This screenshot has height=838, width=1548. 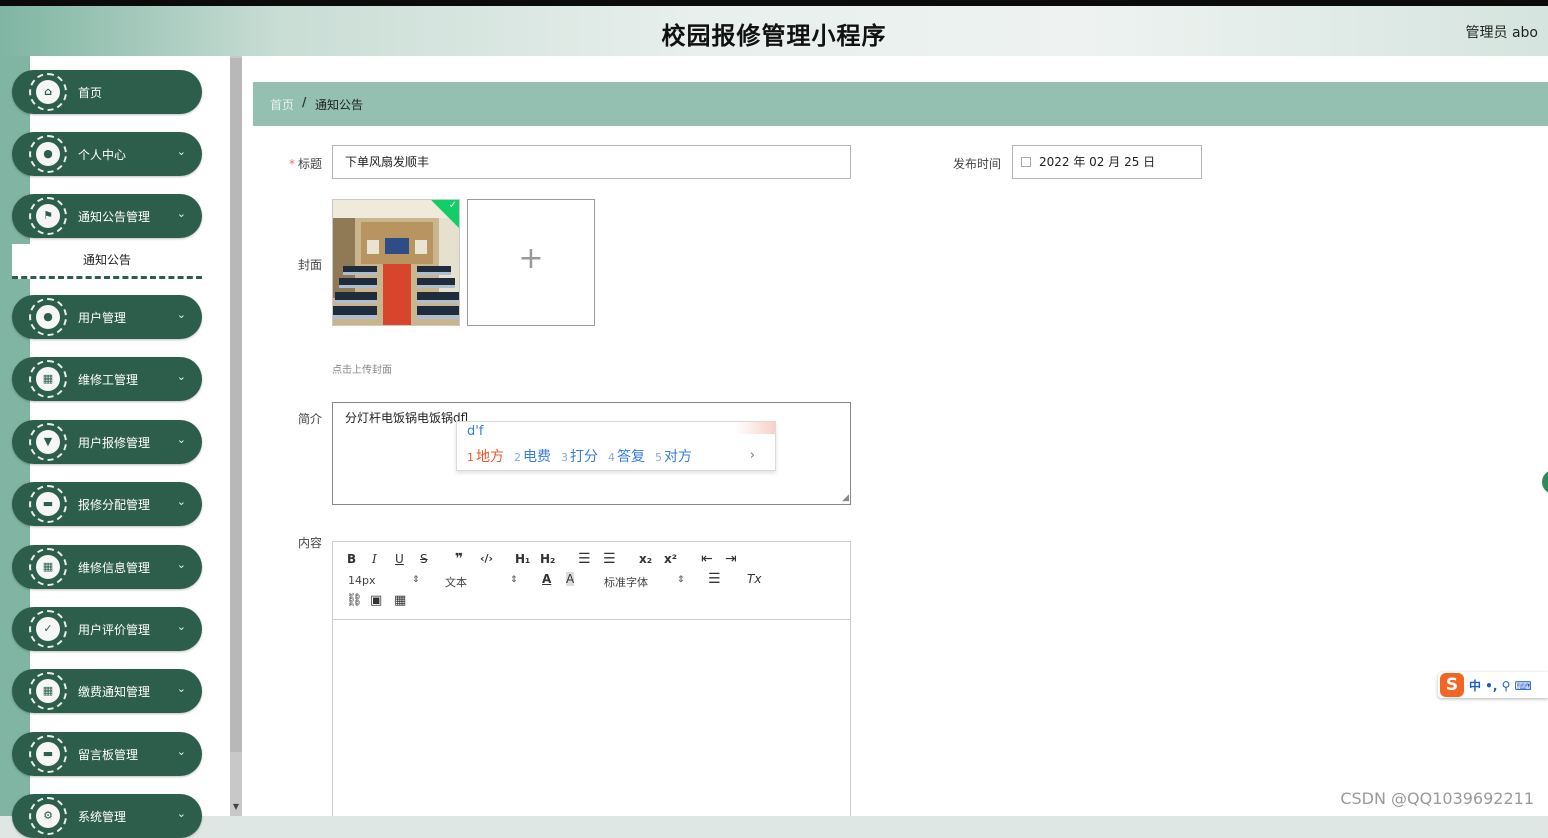 I want to click on ime-candidate-number: 1, so click(x=470, y=457).